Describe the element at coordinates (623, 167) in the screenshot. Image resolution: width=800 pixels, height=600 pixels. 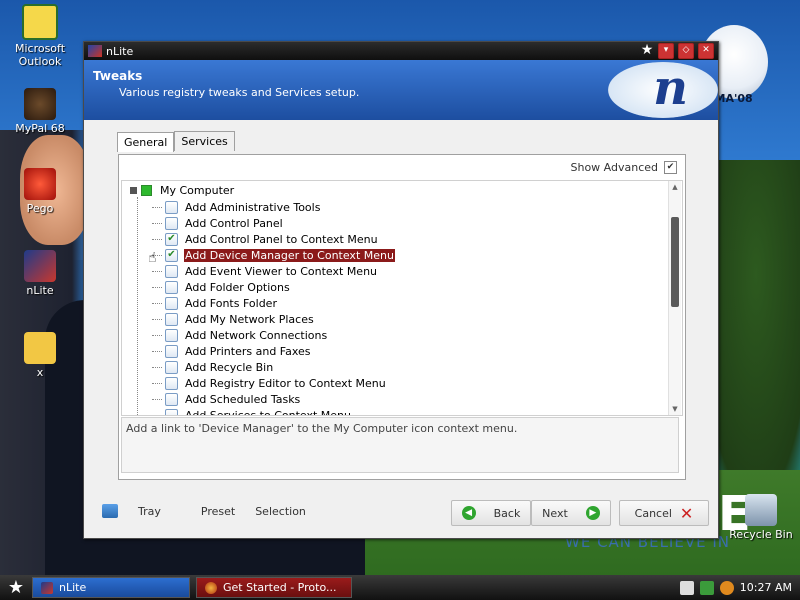
I see `show-advanced-toggle: Show Advanced ✔` at that location.